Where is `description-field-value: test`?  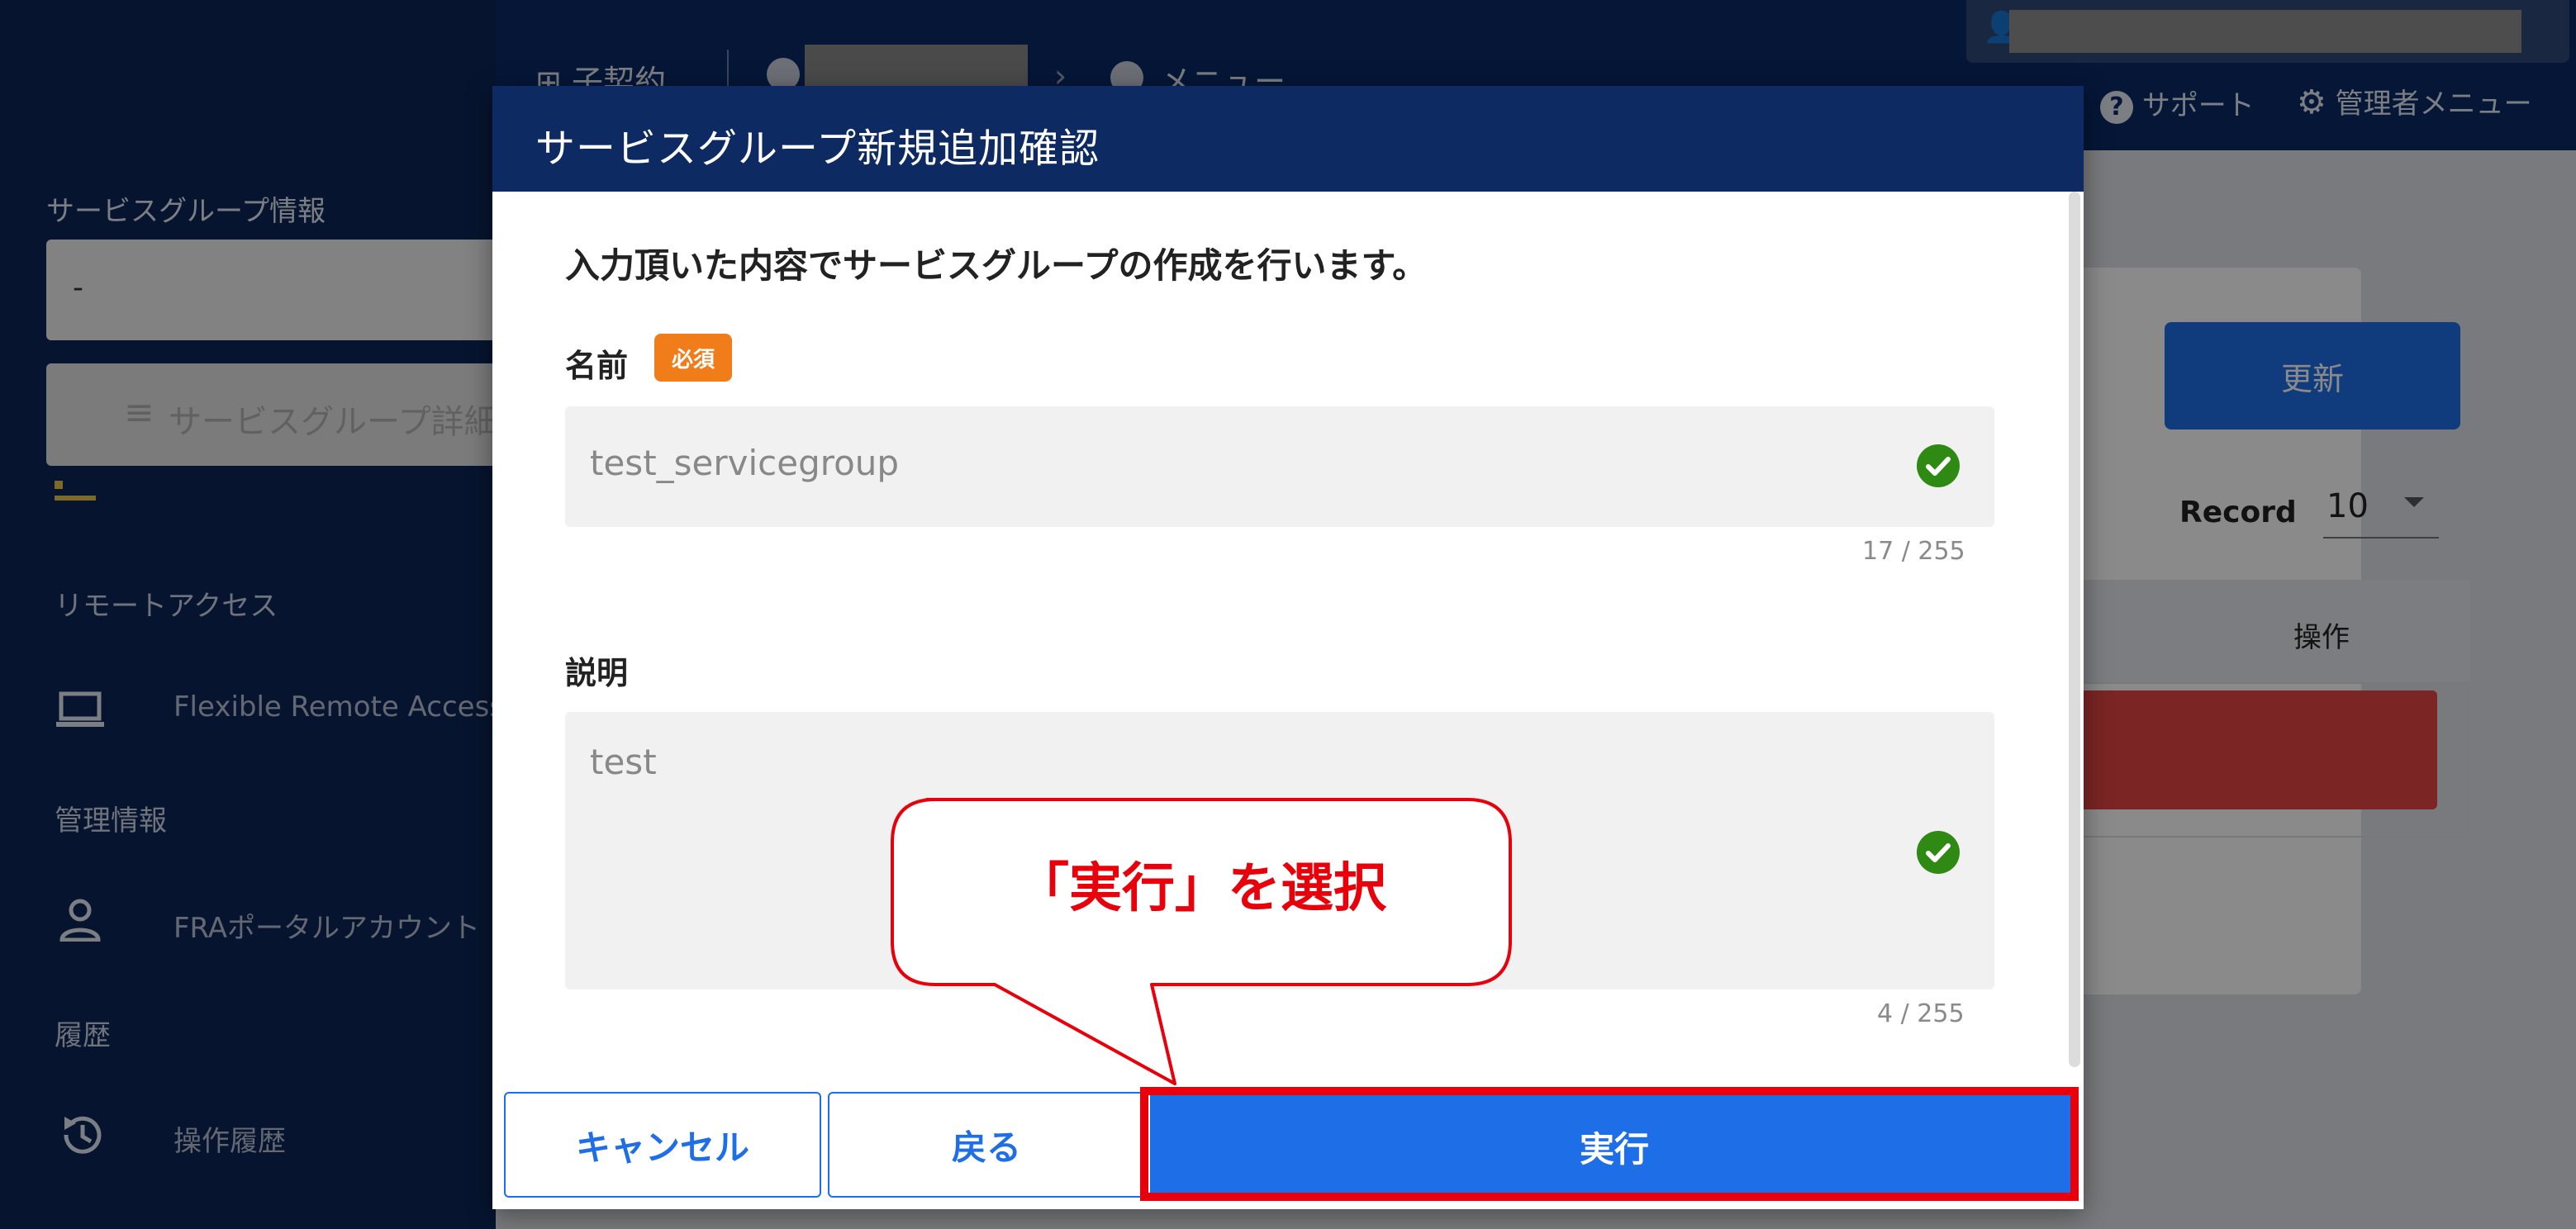 description-field-value: test is located at coordinates (623, 762).